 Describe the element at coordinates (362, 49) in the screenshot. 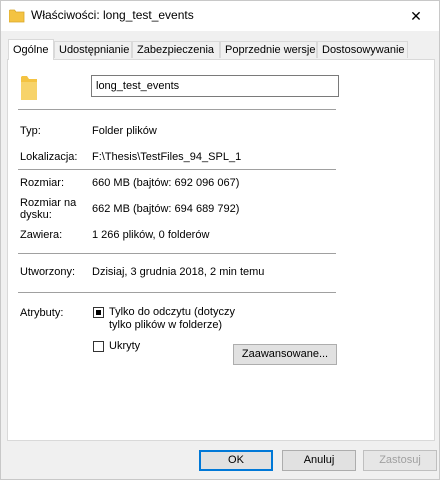

I see `tab-customize: Dostosowywanie` at that location.